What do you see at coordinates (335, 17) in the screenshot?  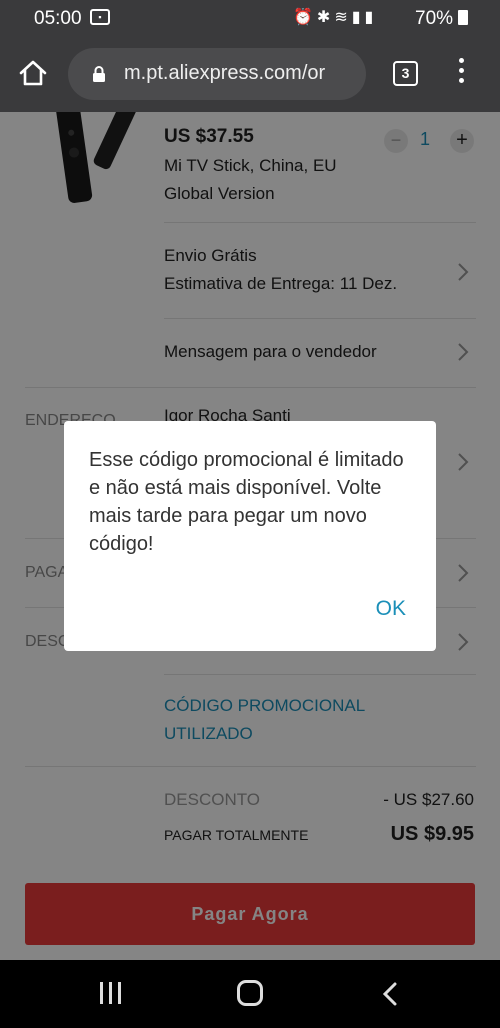 I see `status-icons: ⏰✱≋▮▮` at bounding box center [335, 17].